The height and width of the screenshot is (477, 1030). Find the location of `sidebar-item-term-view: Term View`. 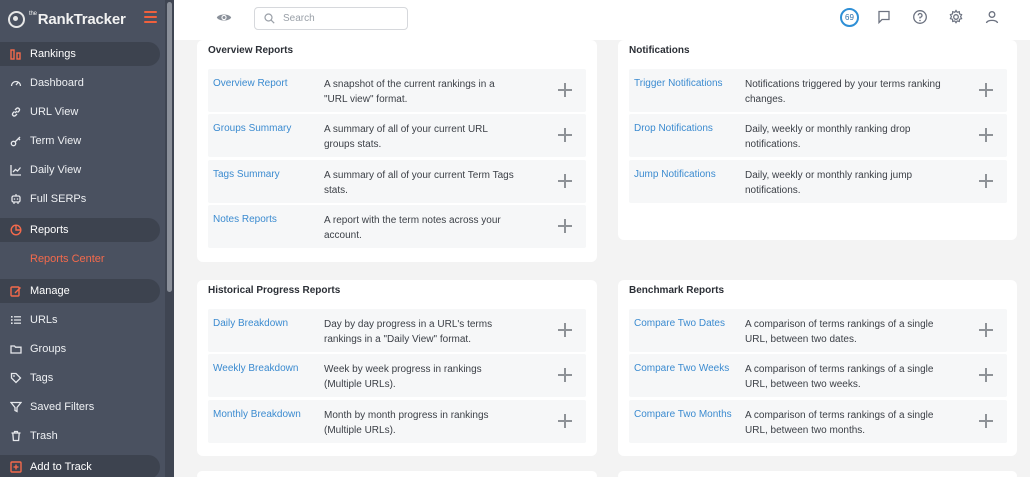

sidebar-item-term-view: Term View is located at coordinates (80, 141).